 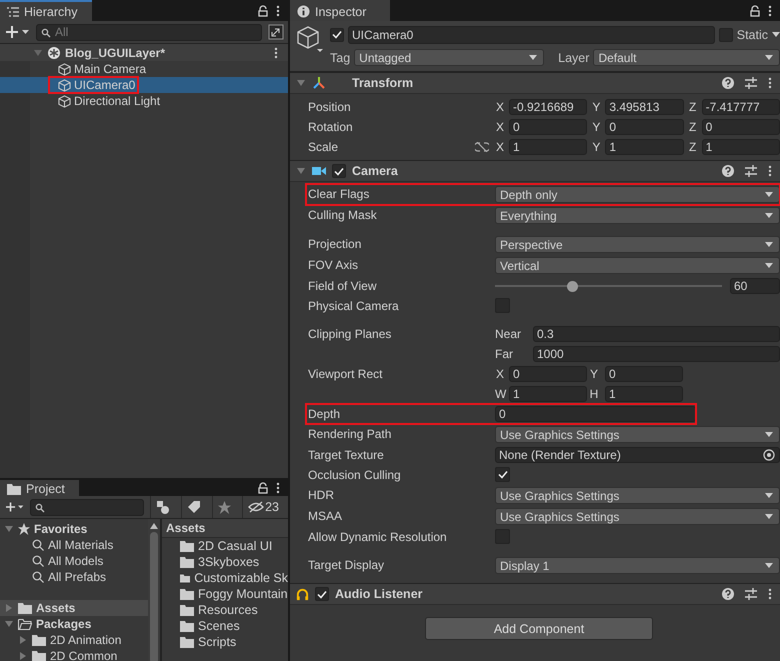 I want to click on tag-dropdown: Untagged, so click(x=449, y=57).